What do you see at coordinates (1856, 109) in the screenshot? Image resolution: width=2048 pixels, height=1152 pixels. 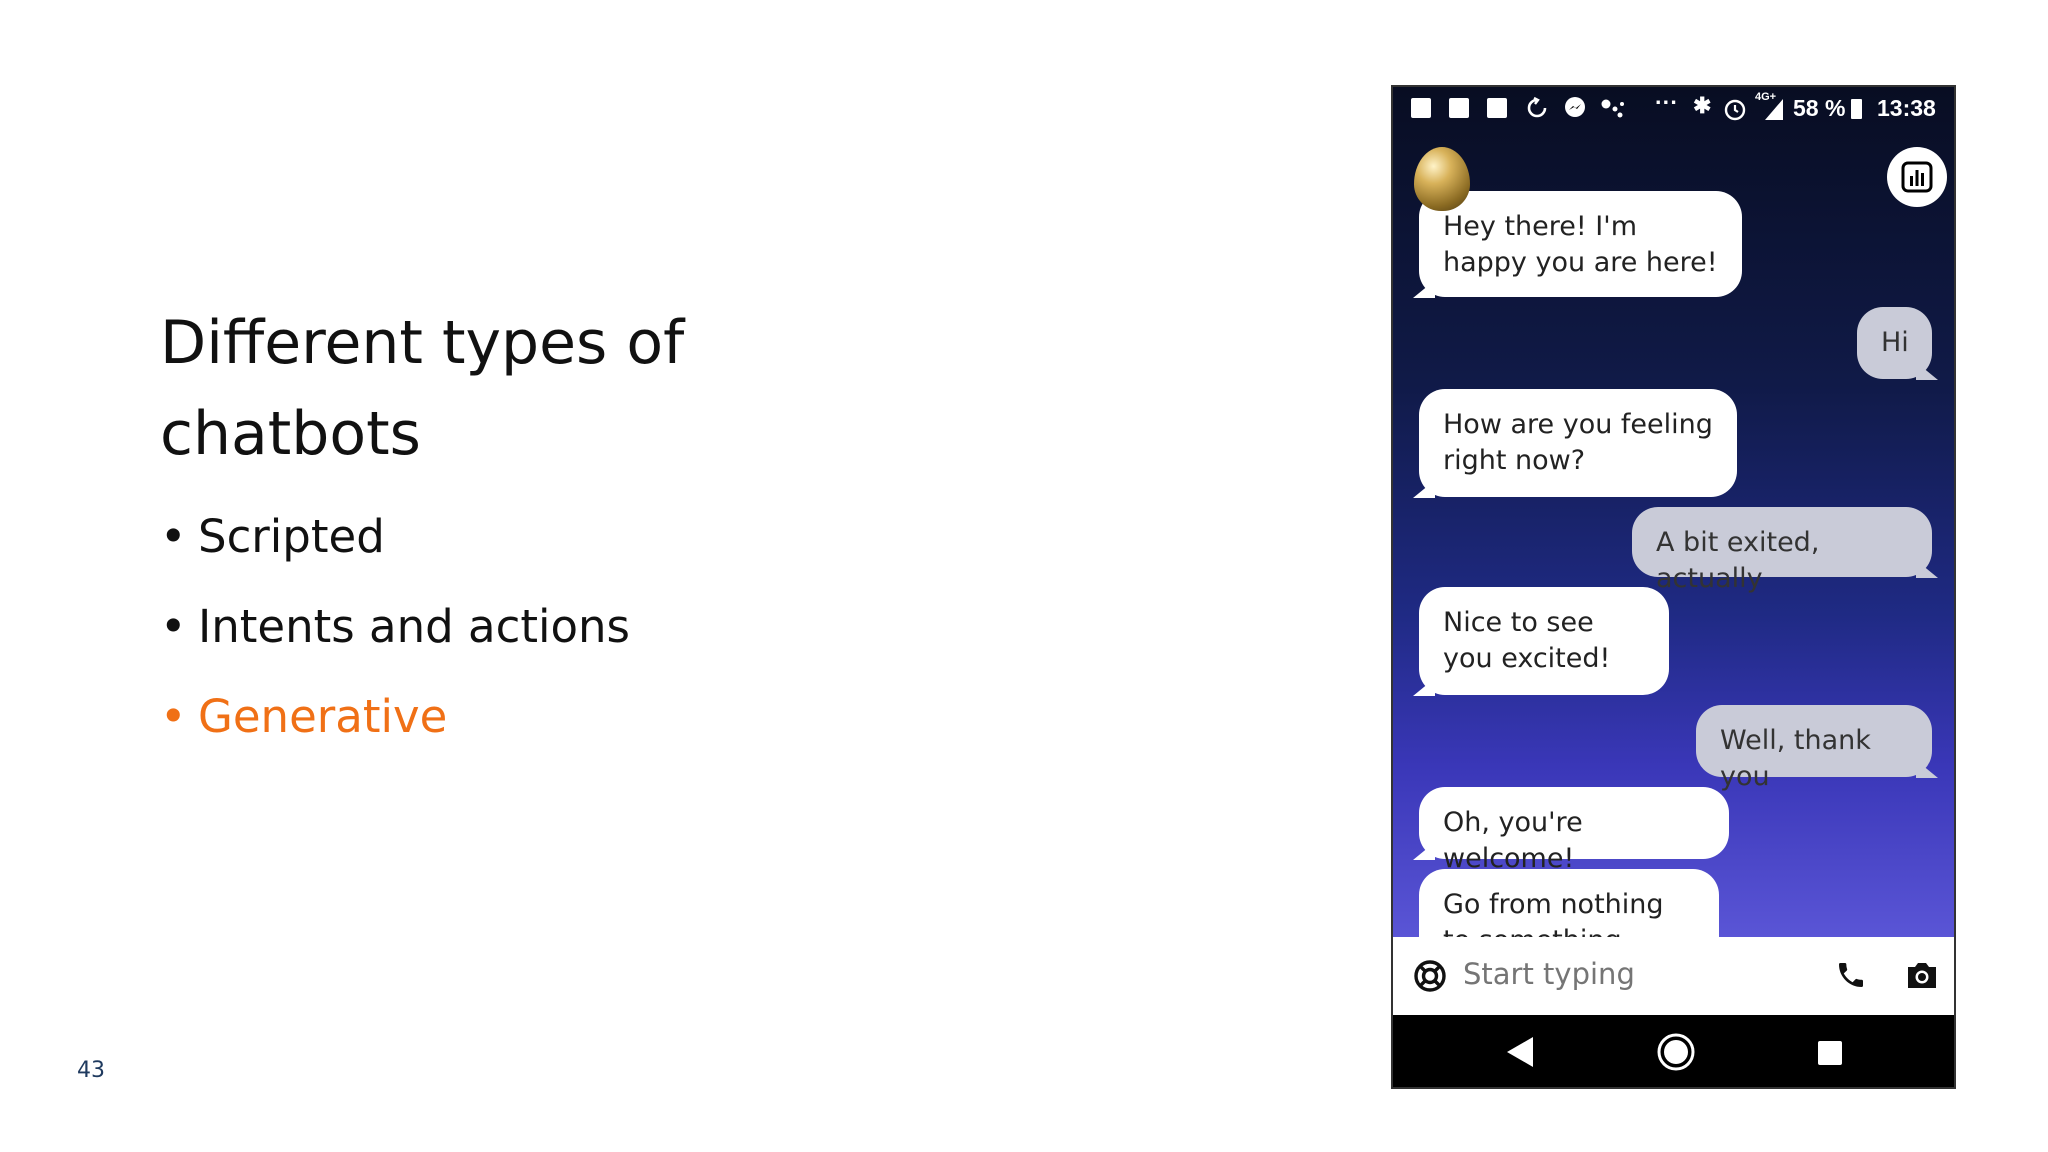 I see `battery-icon` at bounding box center [1856, 109].